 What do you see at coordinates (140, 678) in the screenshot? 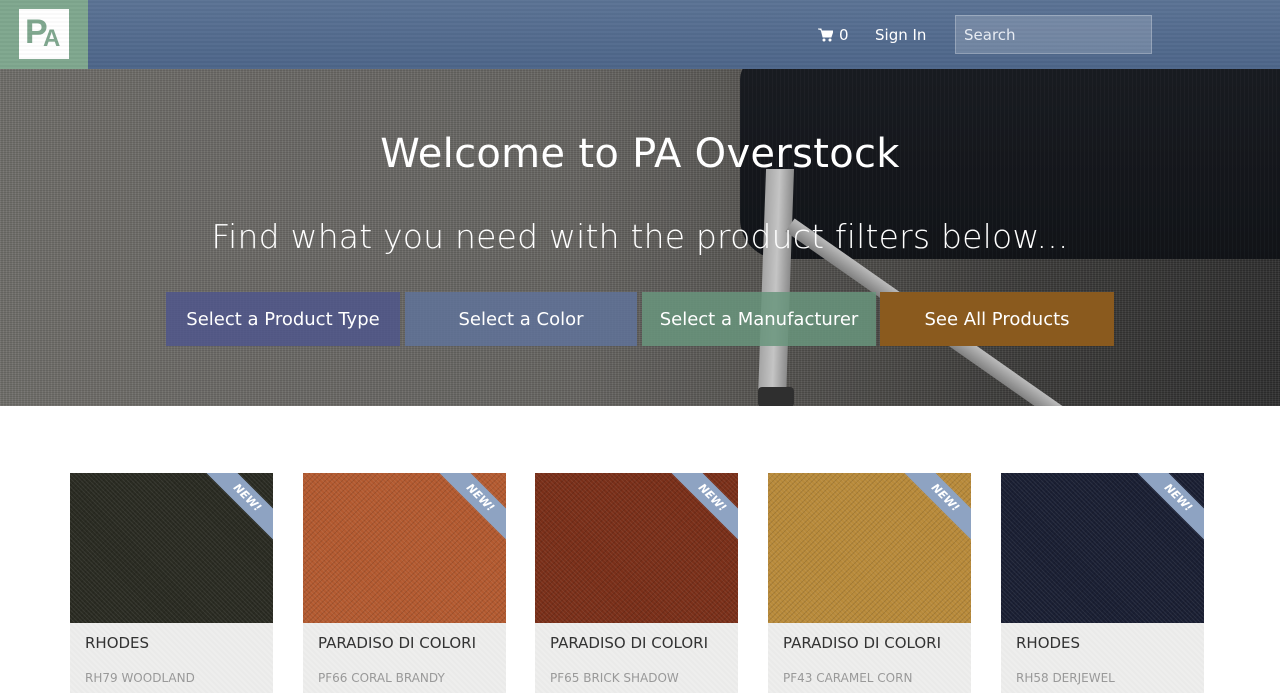
I see `product-code: RH79 WOODLAND` at bounding box center [140, 678].